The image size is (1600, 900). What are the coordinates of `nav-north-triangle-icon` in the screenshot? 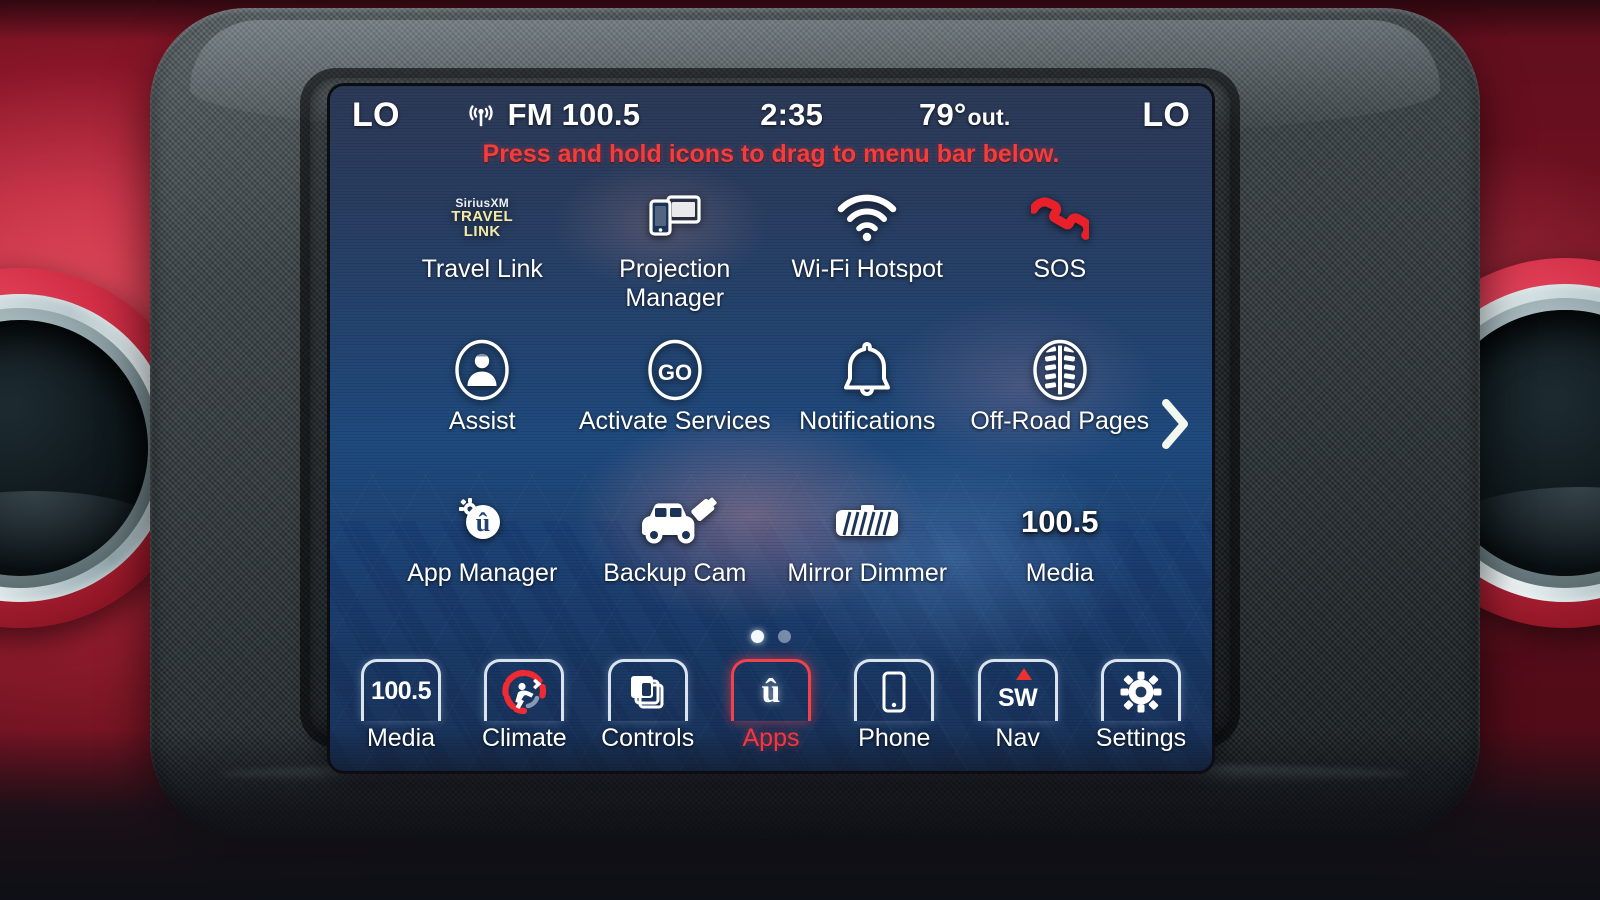 It's located at (1023, 674).